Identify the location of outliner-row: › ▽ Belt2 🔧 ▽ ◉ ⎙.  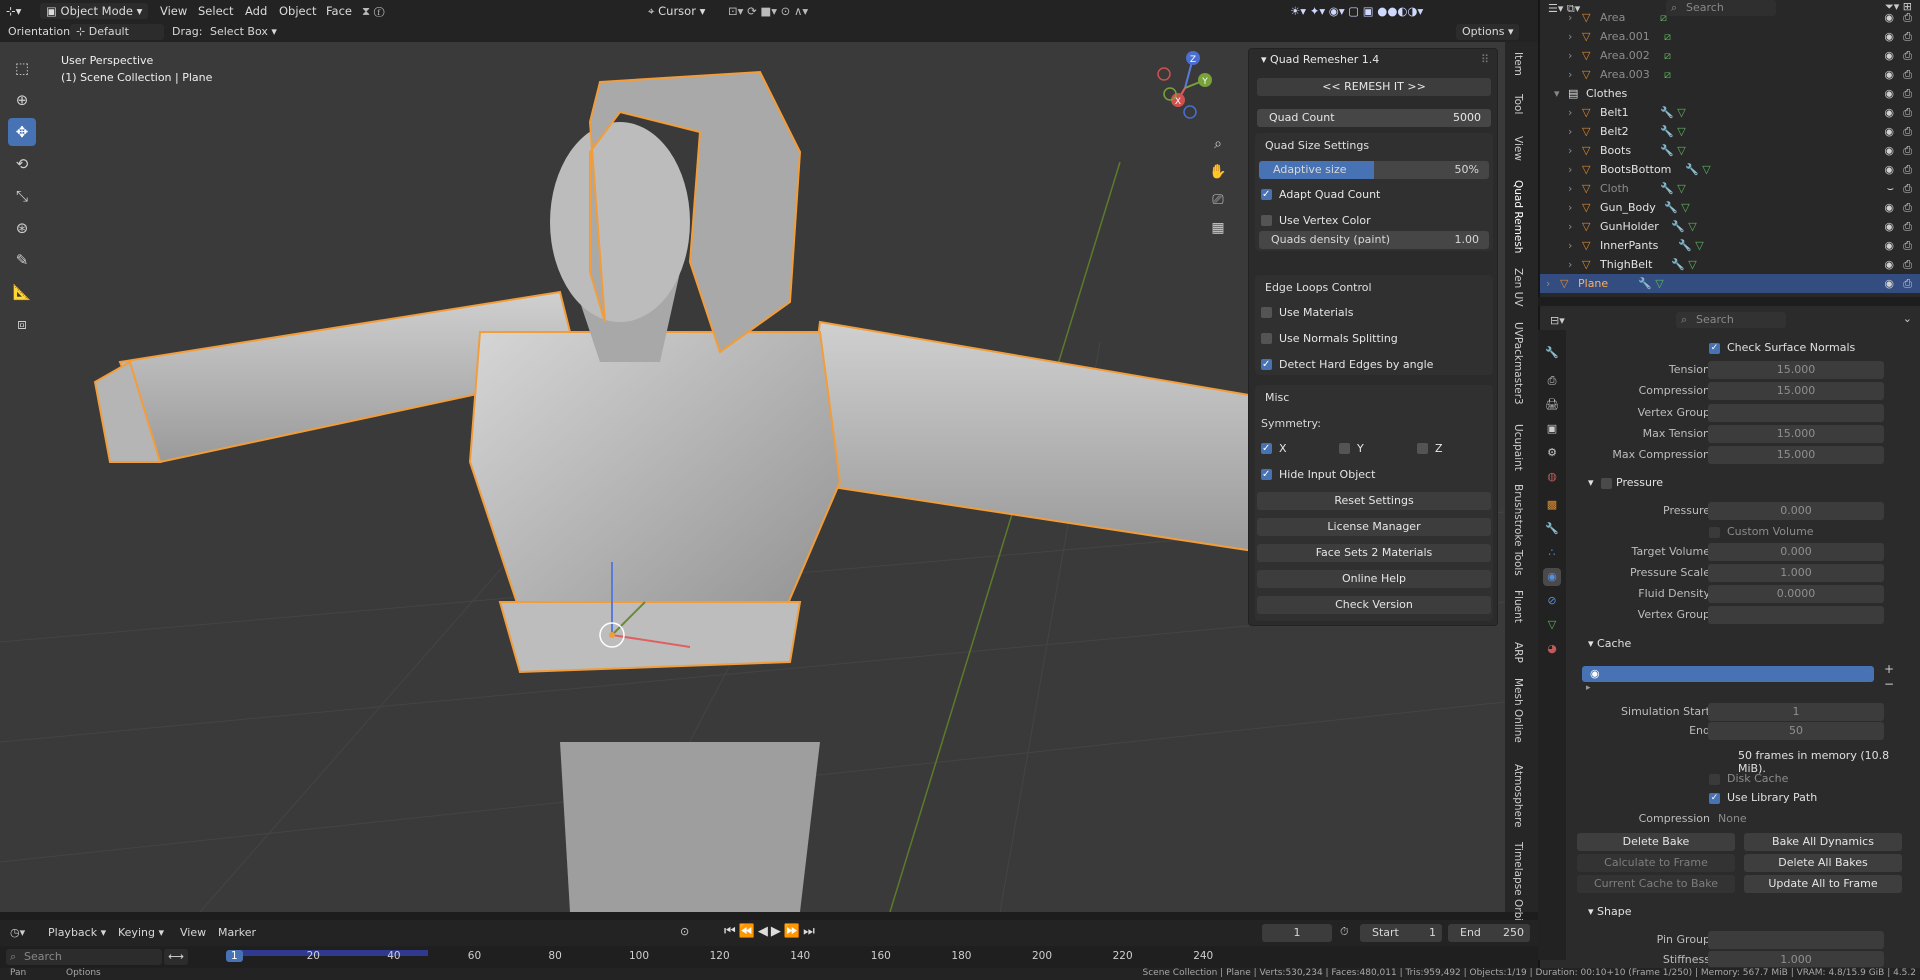
(1730, 131).